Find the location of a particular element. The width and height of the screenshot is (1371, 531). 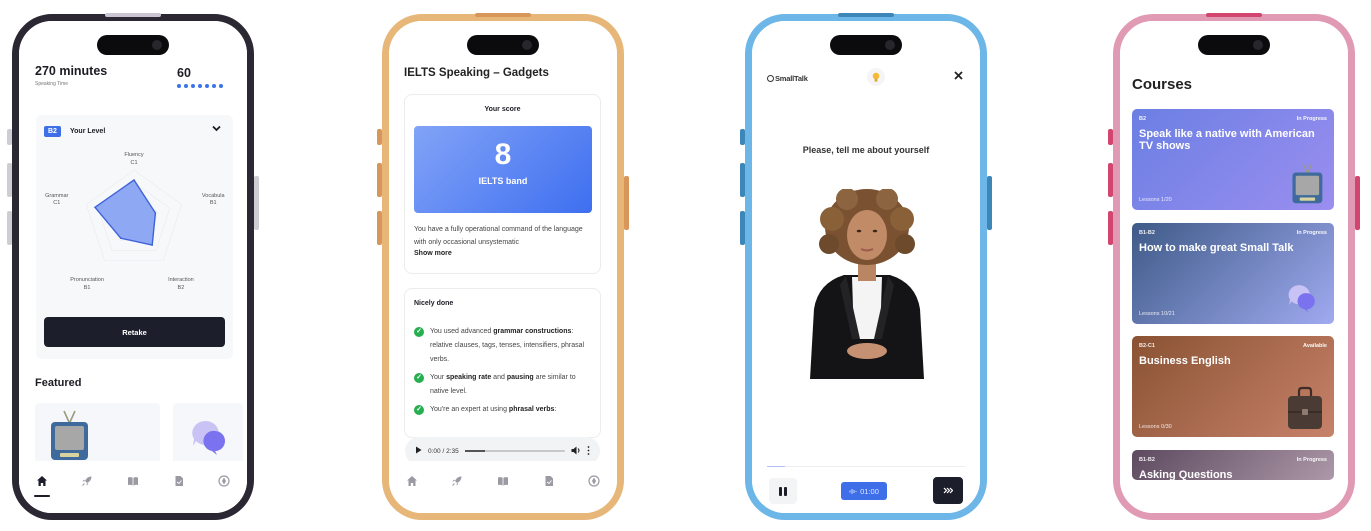

more-options-icon is located at coordinates (588, 451).